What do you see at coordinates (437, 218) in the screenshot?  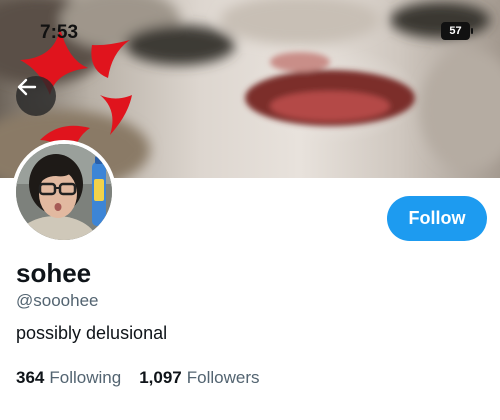 I see `follow-button: Follow` at bounding box center [437, 218].